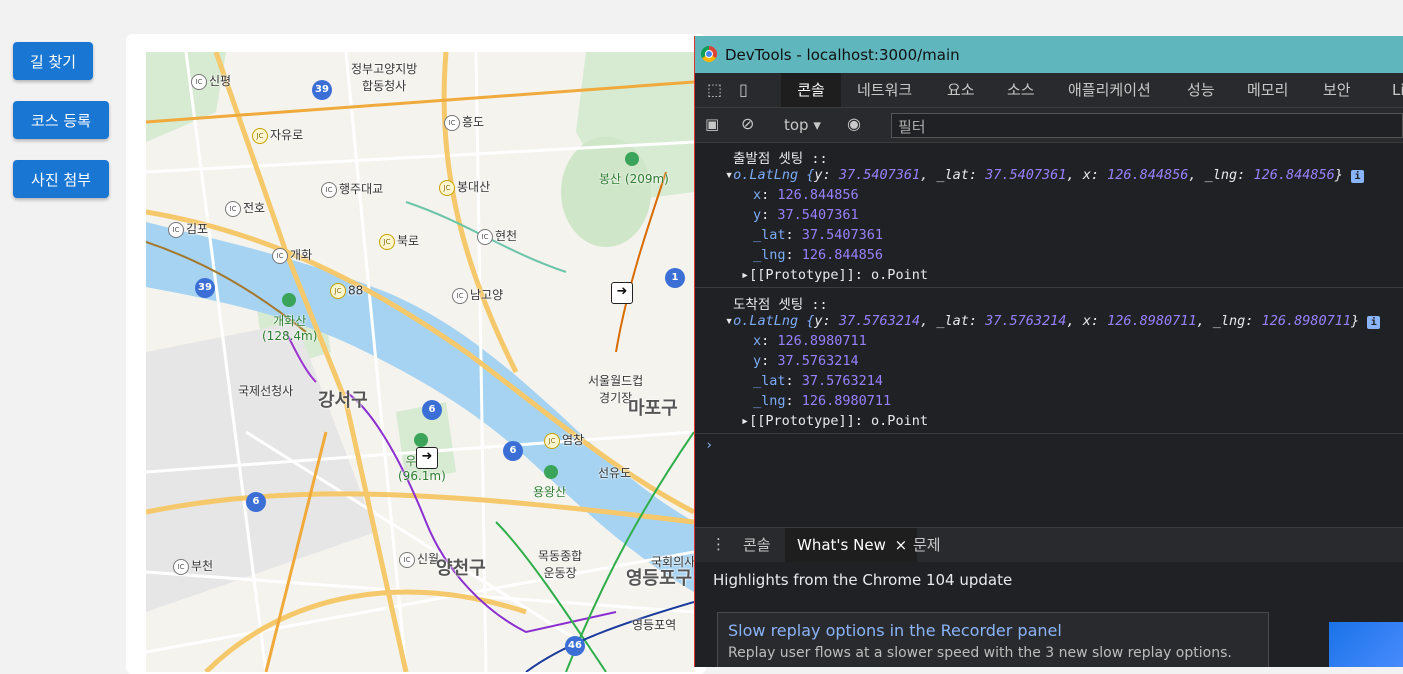  What do you see at coordinates (901, 545) in the screenshot?
I see `close-icon: ×` at bounding box center [901, 545].